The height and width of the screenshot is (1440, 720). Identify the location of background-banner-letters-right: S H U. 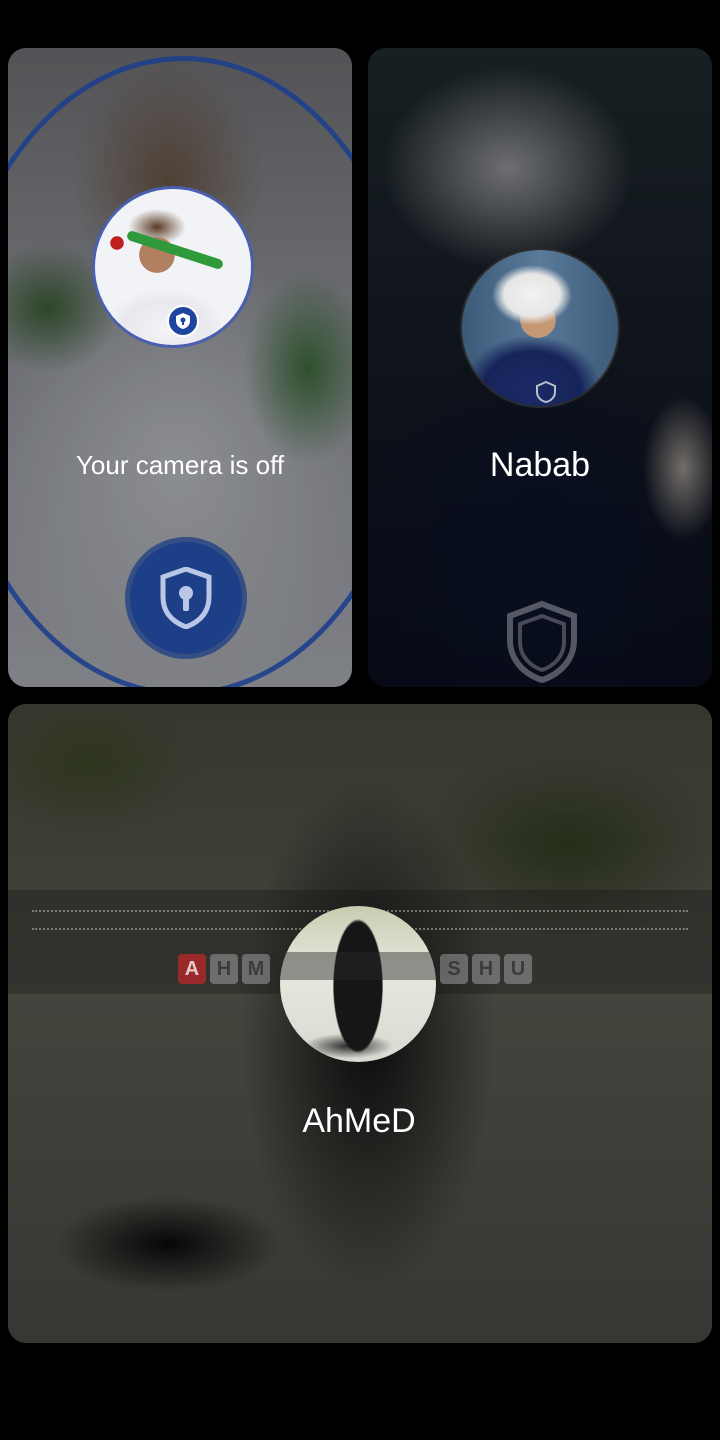
(486, 969).